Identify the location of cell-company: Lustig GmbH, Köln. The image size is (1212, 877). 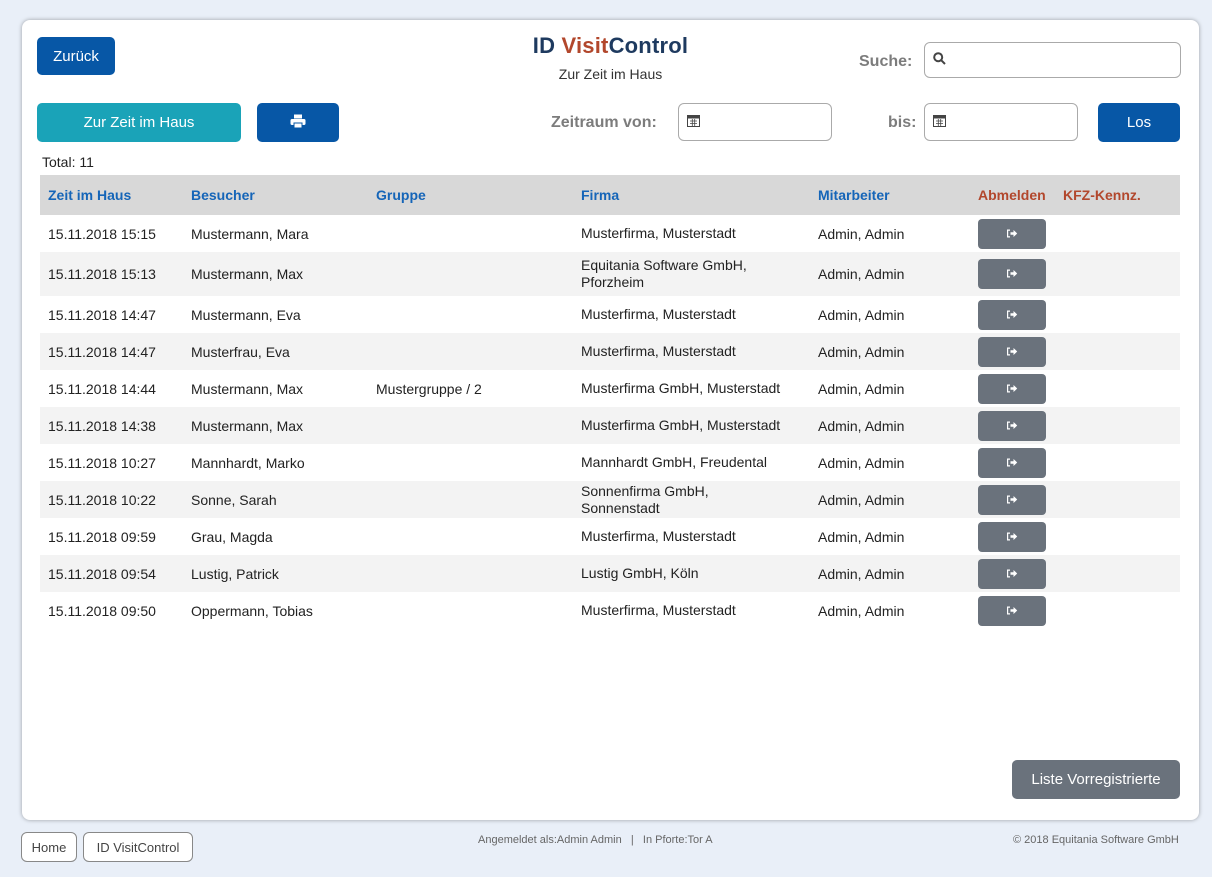
(640, 573).